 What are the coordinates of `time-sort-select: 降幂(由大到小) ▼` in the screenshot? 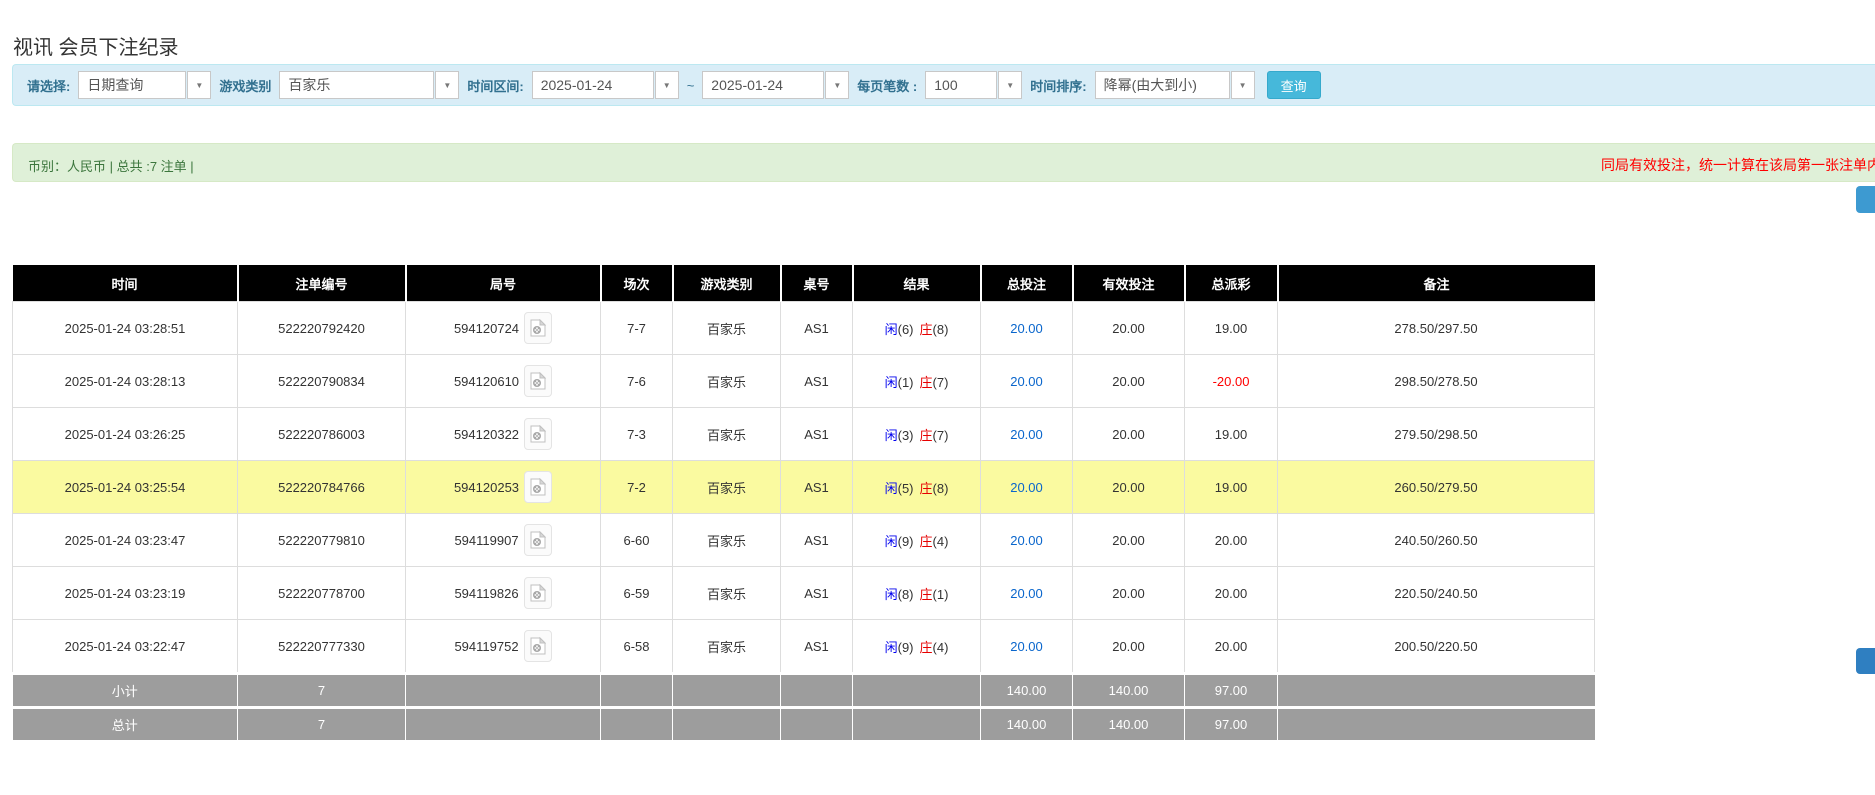 It's located at (1174, 85).